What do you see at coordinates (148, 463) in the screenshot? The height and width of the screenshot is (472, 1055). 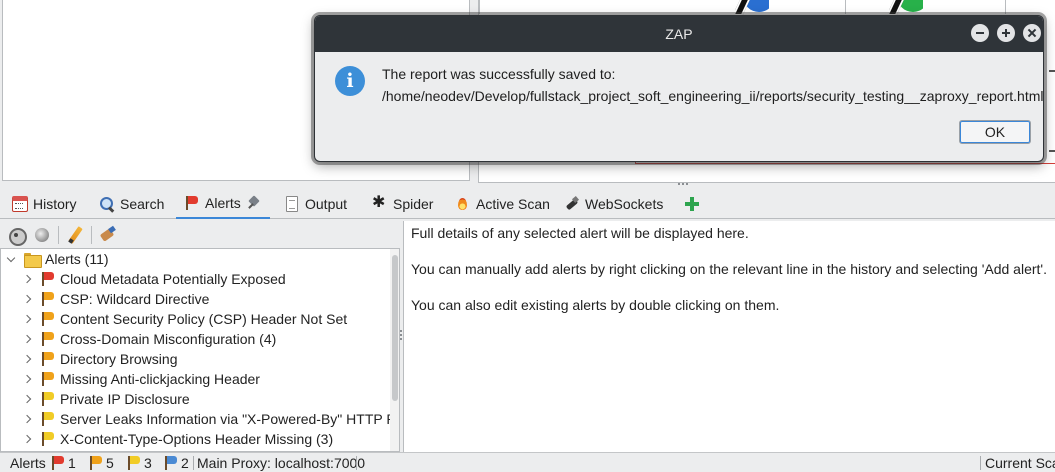 I see `count-value: 3` at bounding box center [148, 463].